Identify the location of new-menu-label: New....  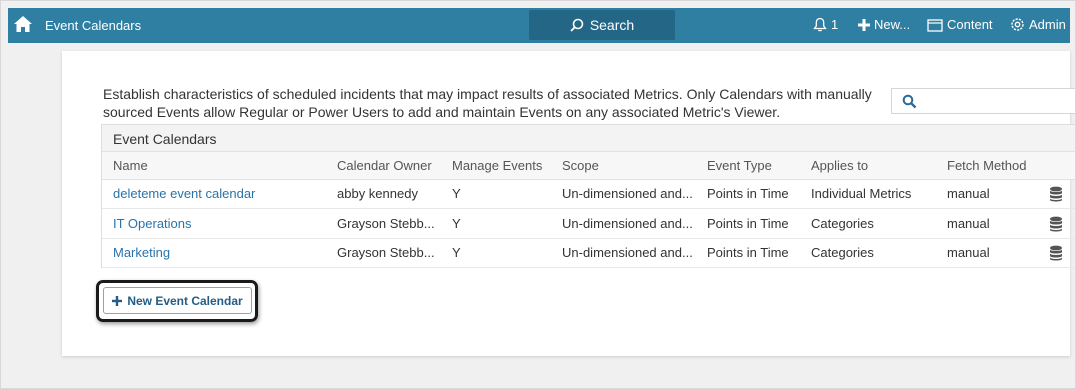
(892, 24).